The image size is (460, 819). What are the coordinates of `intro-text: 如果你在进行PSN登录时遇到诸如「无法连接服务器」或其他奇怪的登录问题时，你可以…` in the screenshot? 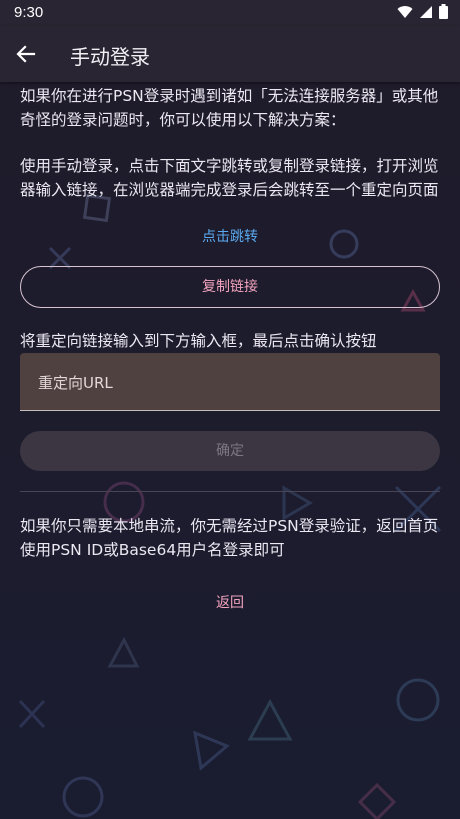 It's located at (229, 108).